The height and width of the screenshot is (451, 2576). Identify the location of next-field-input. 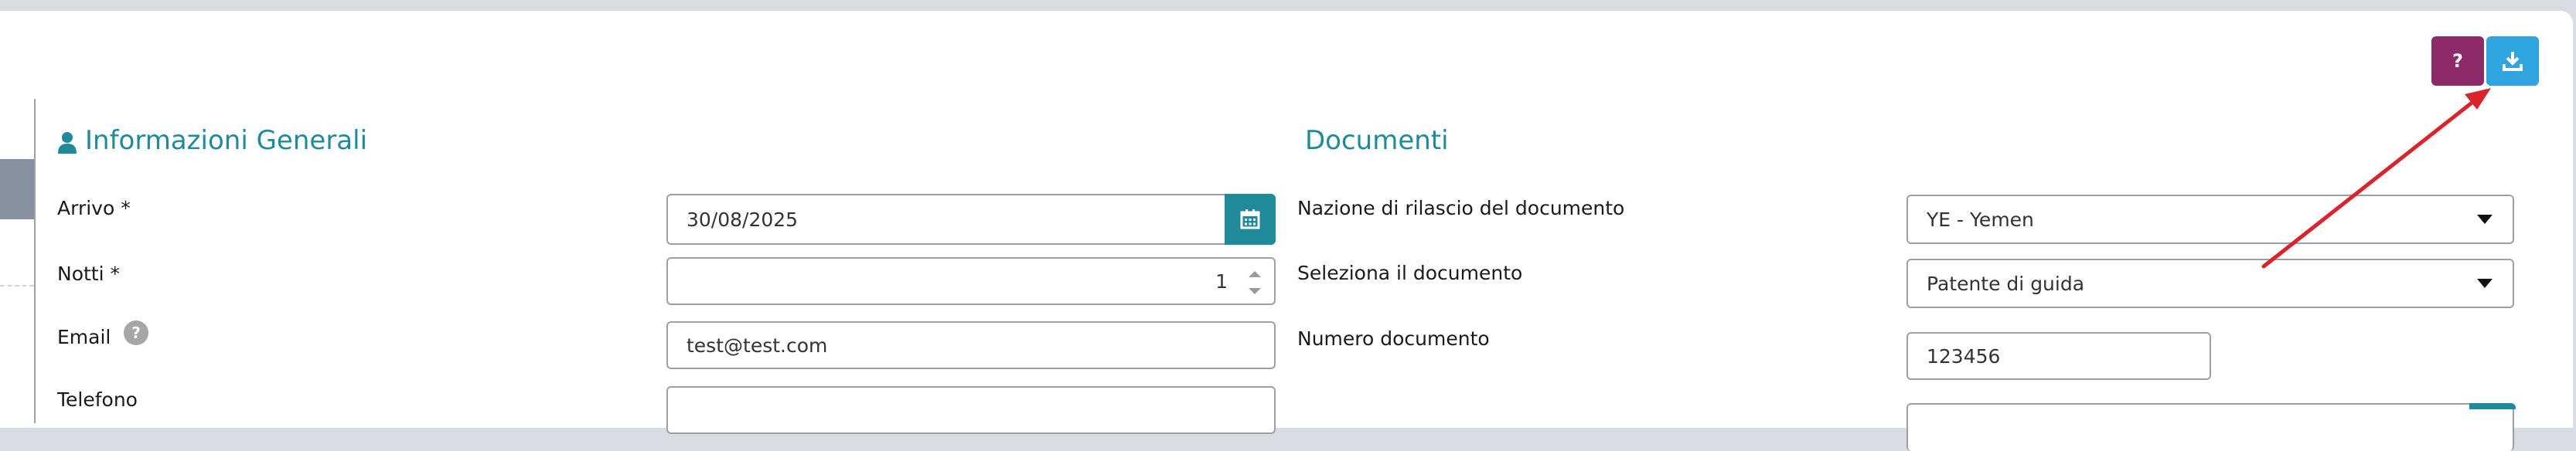
(2210, 427).